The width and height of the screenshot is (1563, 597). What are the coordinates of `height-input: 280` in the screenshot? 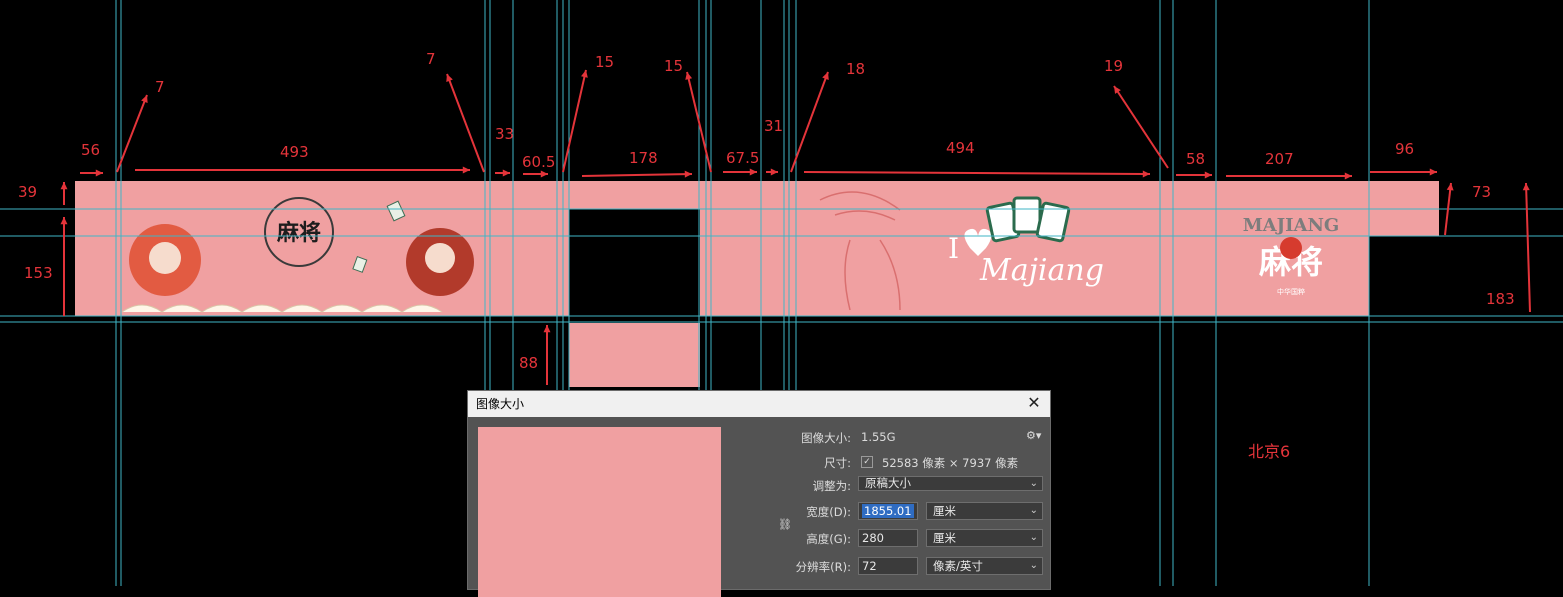 It's located at (888, 538).